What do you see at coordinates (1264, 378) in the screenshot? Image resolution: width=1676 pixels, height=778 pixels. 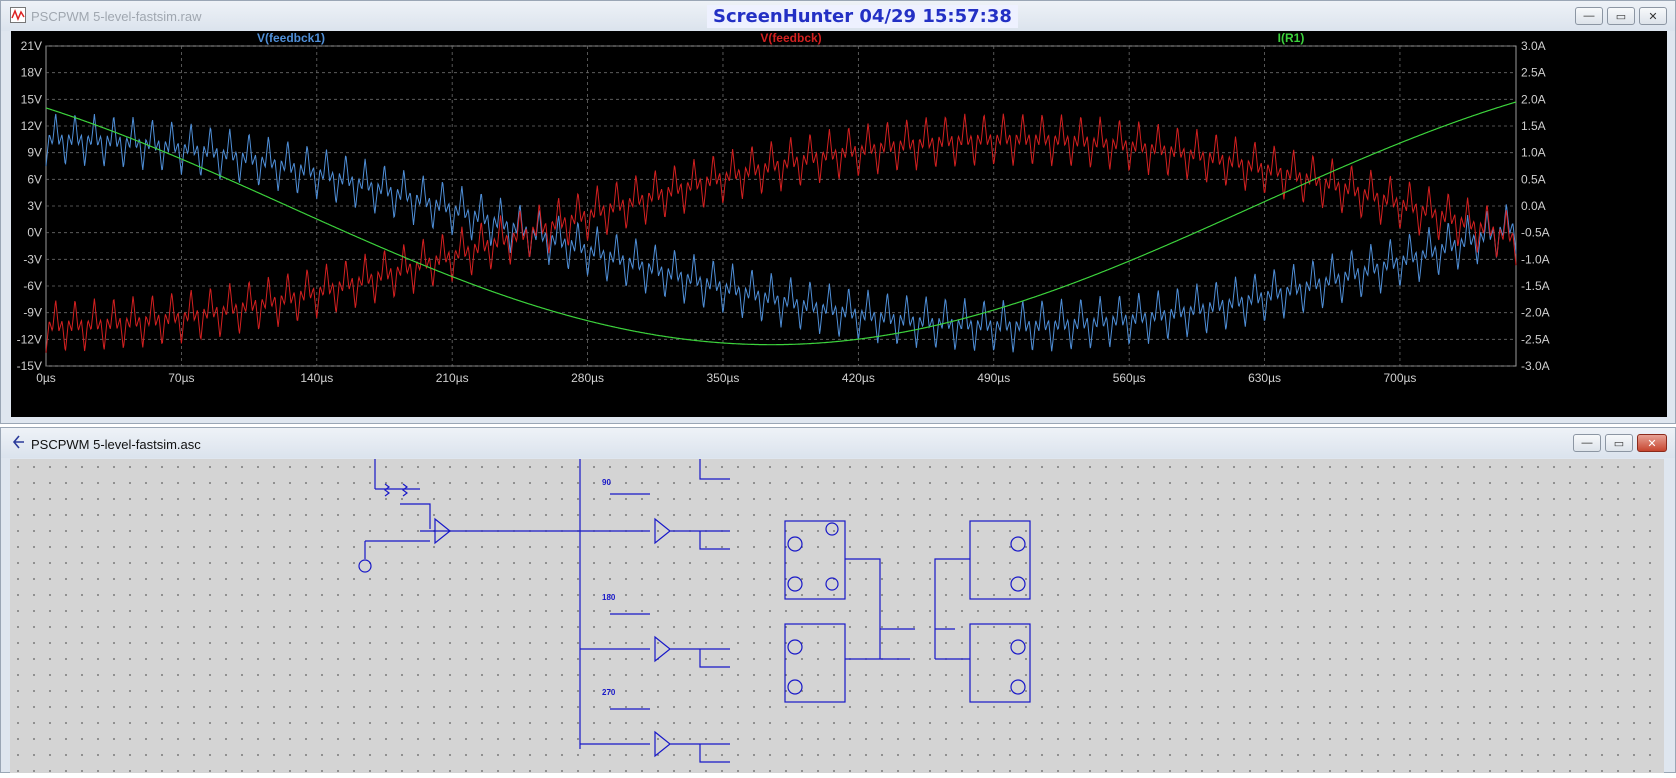 I see `x-tick-label: 630µs` at bounding box center [1264, 378].